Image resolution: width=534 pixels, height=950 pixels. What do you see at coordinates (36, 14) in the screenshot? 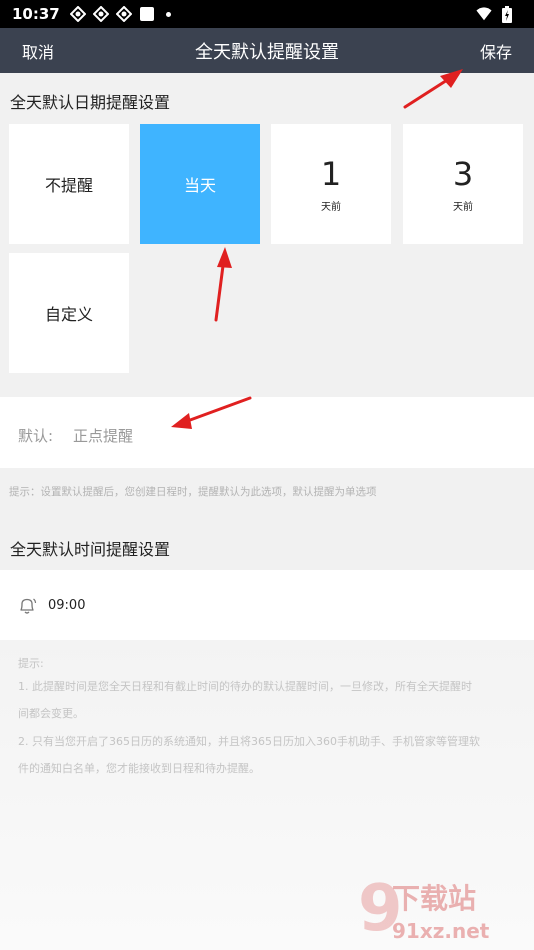
I see `status-time: 10:37` at bounding box center [36, 14].